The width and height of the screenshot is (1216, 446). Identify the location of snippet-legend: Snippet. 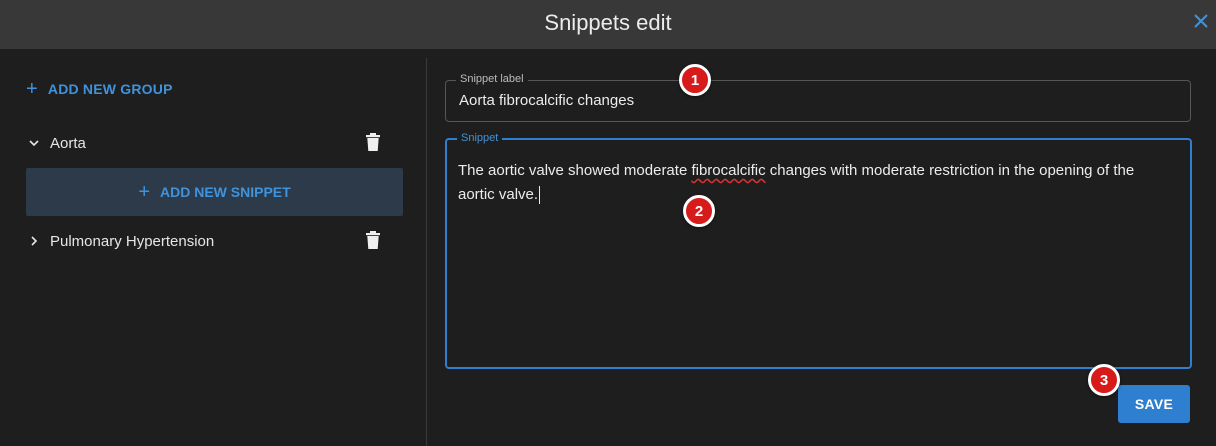
(480, 138).